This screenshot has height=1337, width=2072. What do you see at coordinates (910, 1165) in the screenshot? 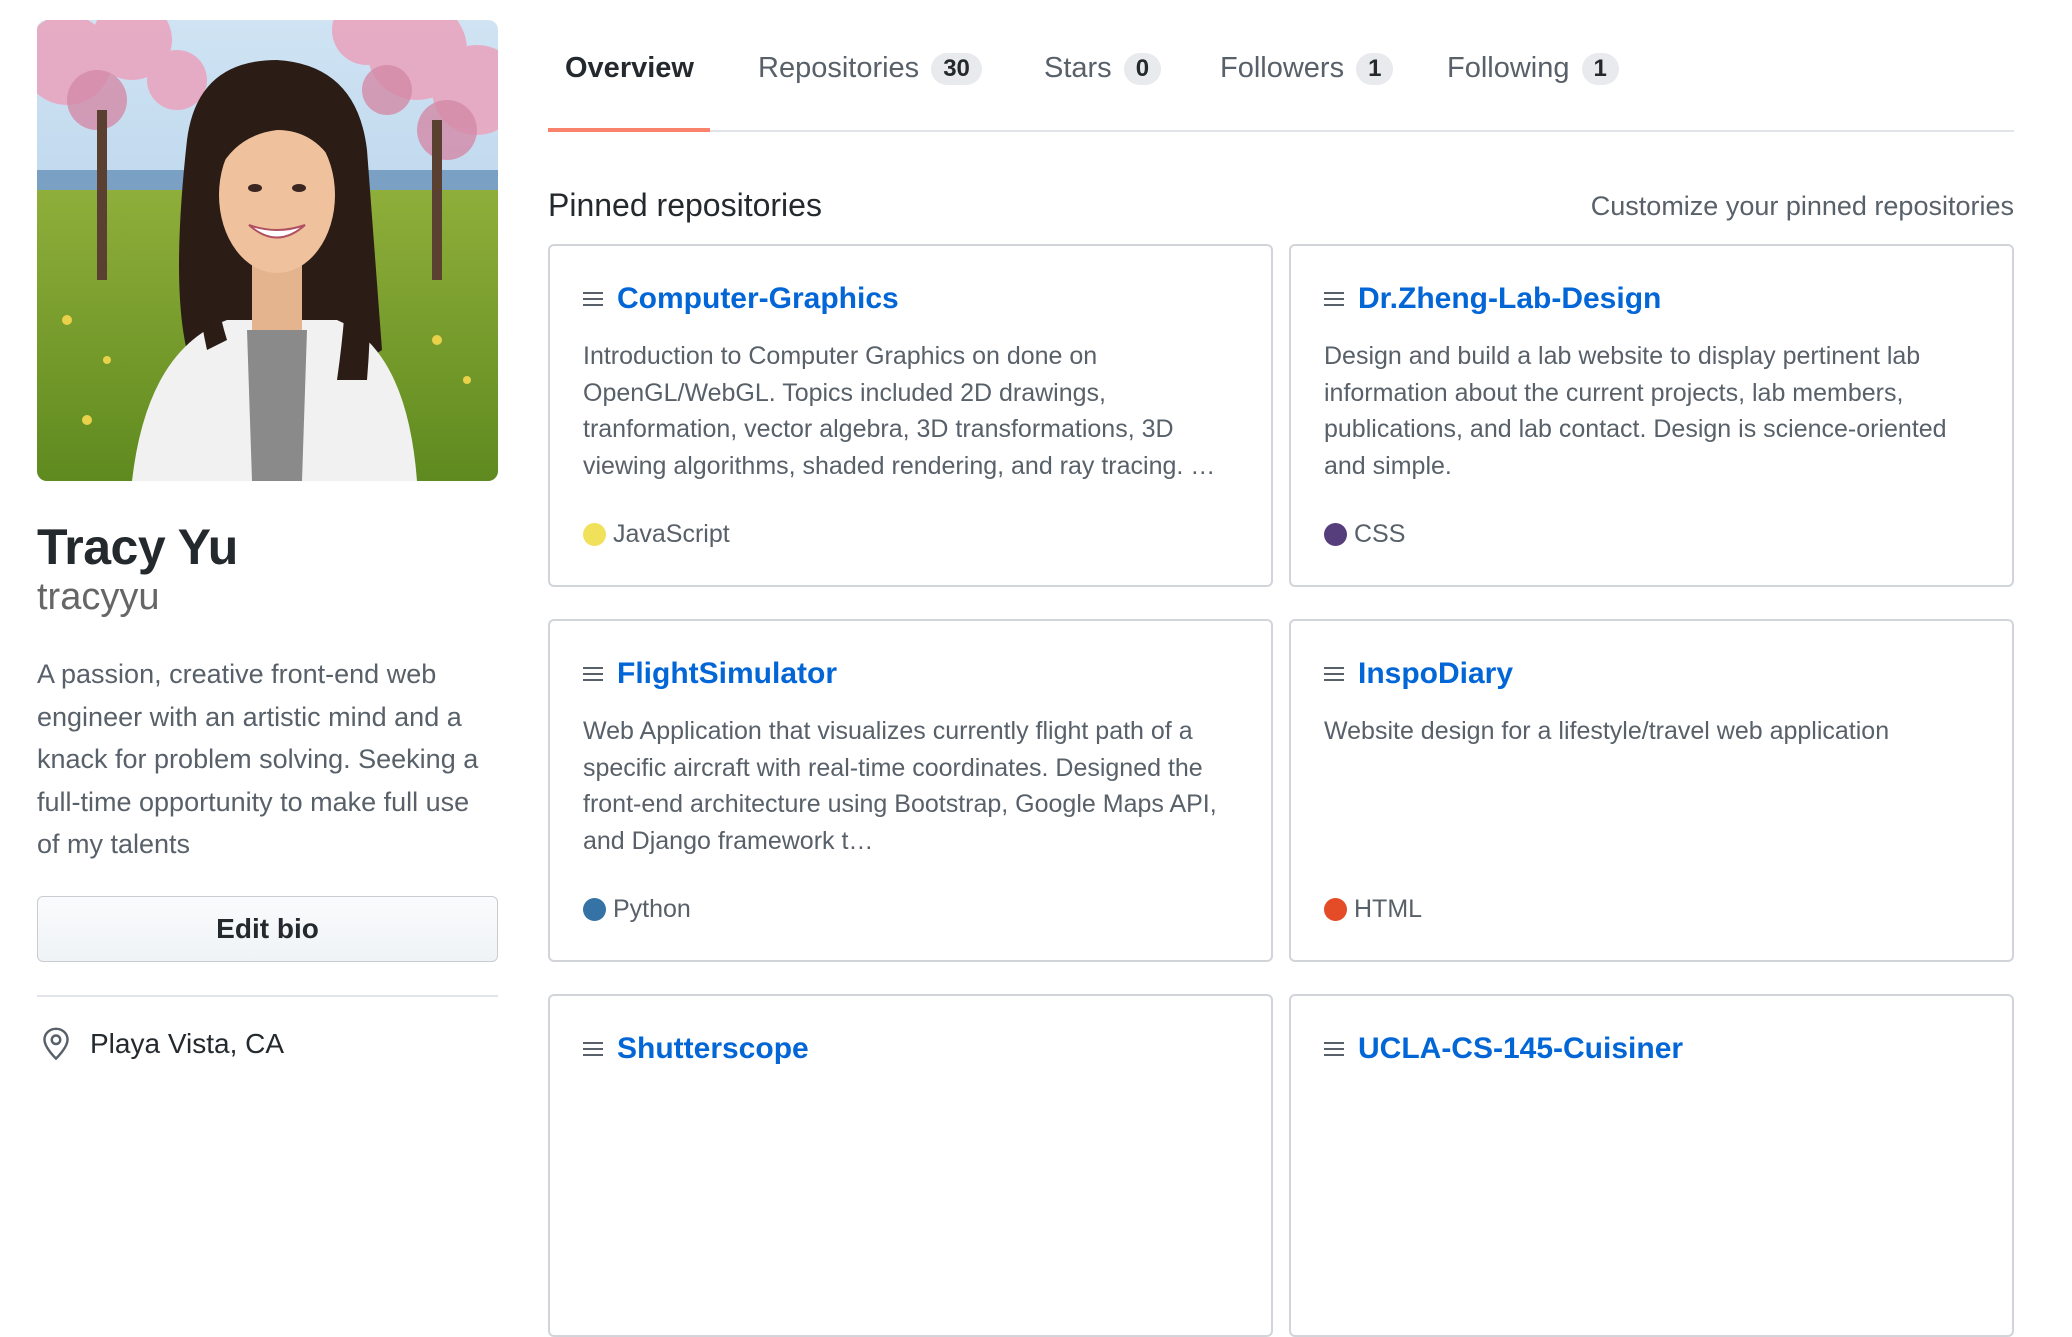
I see `pinned-repo-card: Shutterscope` at bounding box center [910, 1165].